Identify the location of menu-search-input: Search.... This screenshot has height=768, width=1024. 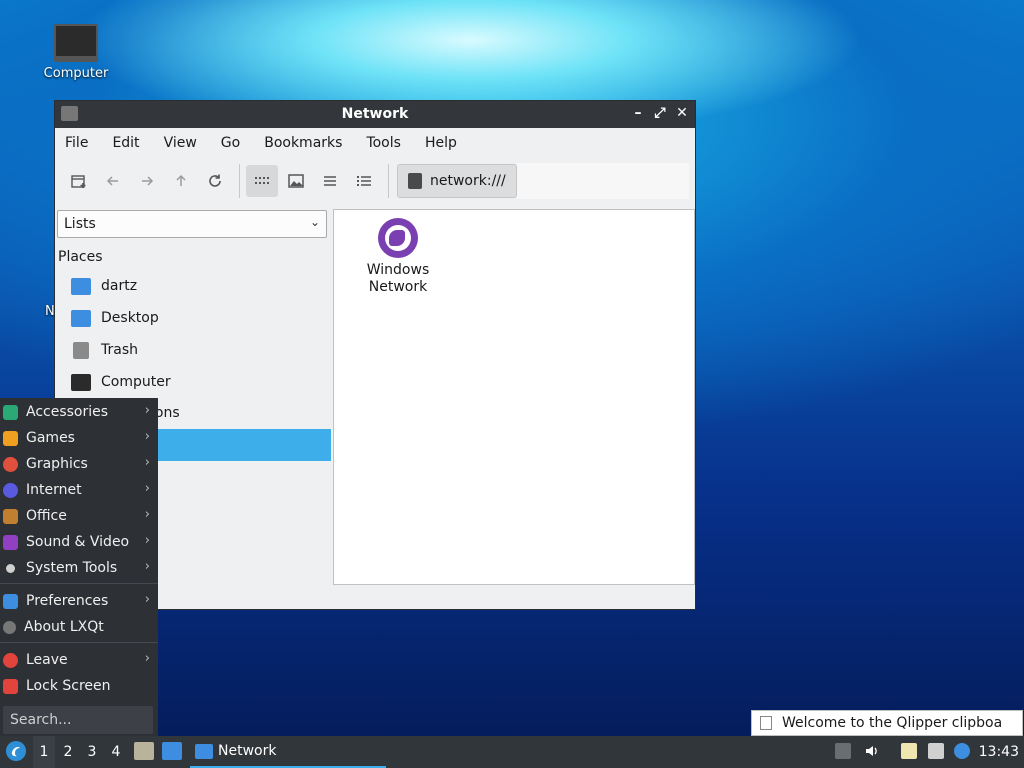
(78, 720).